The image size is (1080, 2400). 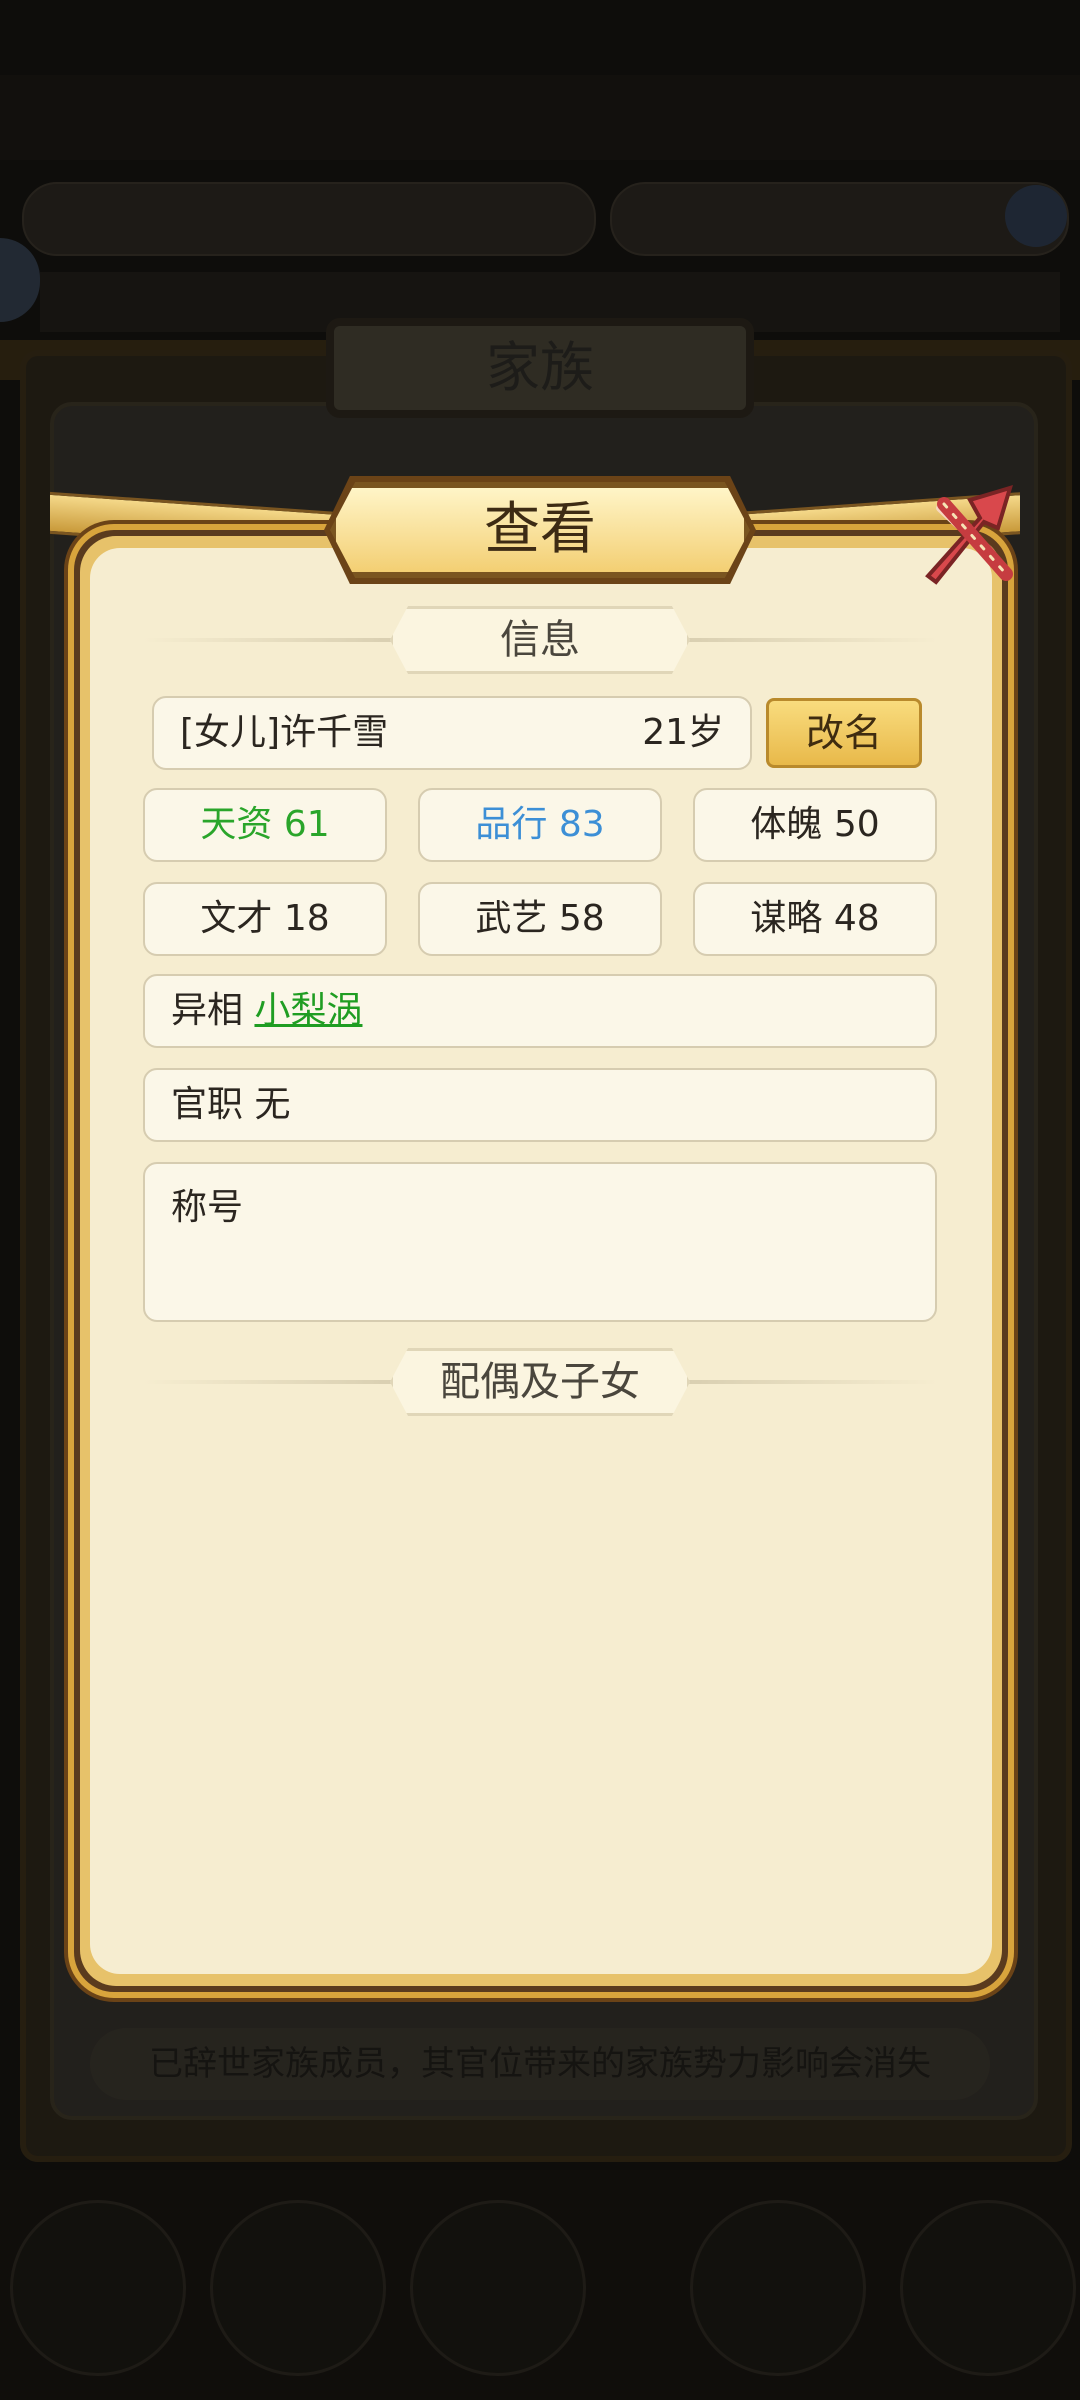 I want to click on member-name: [女儿]许千雪, so click(x=284, y=732).